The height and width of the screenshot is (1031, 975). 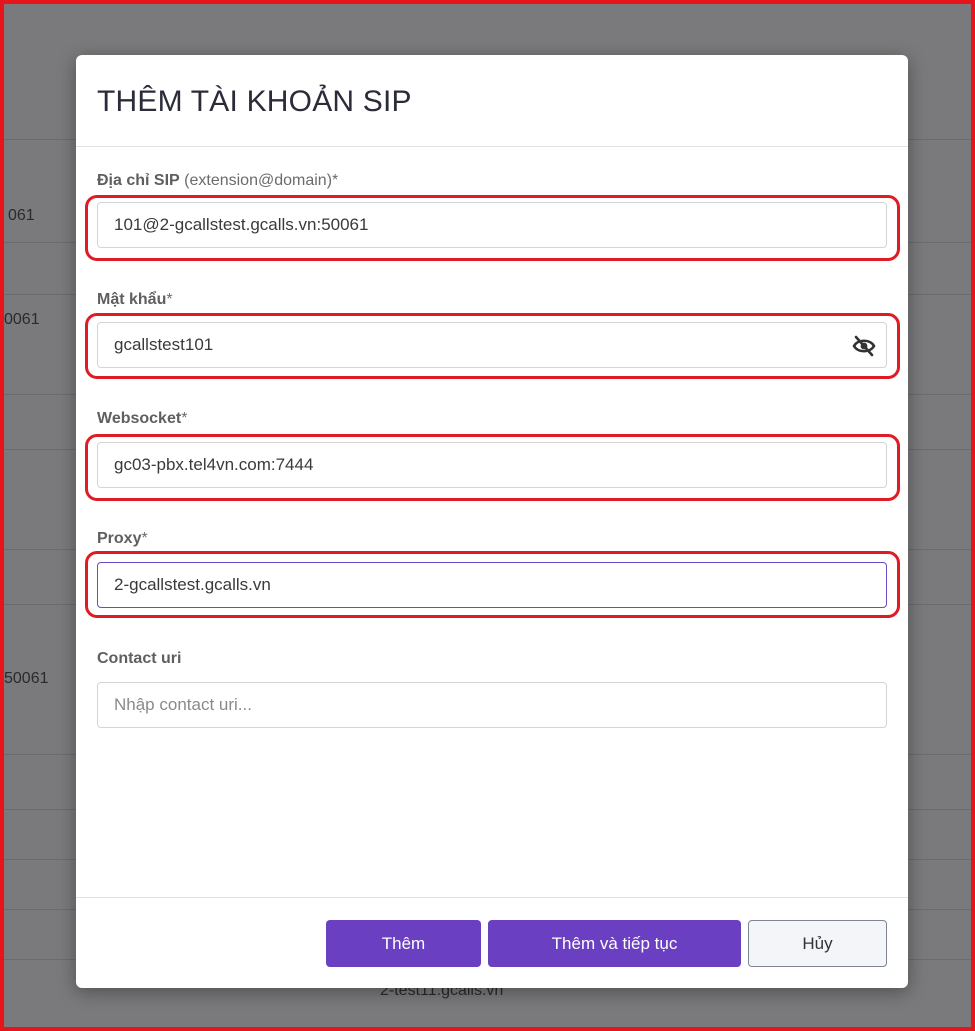 I want to click on highlight-websocket, so click(x=492, y=467).